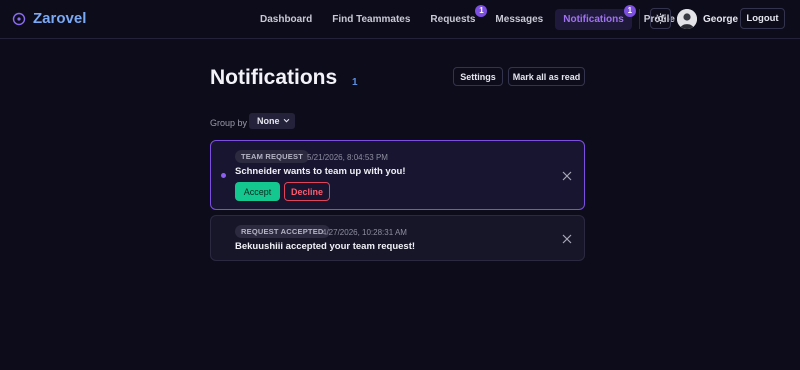 The height and width of the screenshot is (370, 800). What do you see at coordinates (639, 19) in the screenshot?
I see `nav-divider` at bounding box center [639, 19].